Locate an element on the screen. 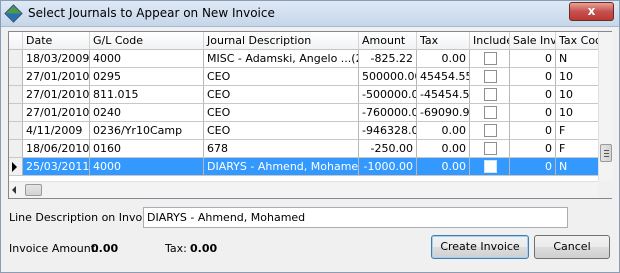 This screenshot has height=273, width=620. header-amount: Amount is located at coordinates (388, 41).